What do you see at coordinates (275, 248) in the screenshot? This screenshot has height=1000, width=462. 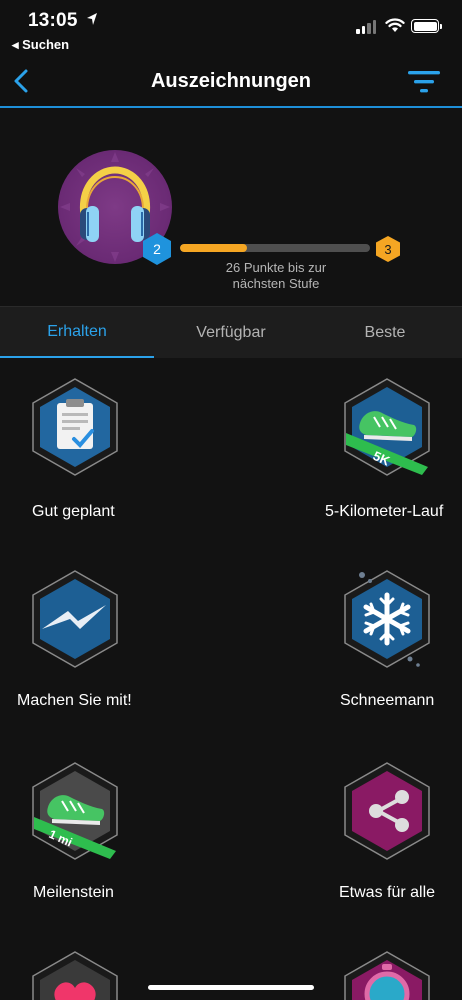 I see `level-progress-bar` at bounding box center [275, 248].